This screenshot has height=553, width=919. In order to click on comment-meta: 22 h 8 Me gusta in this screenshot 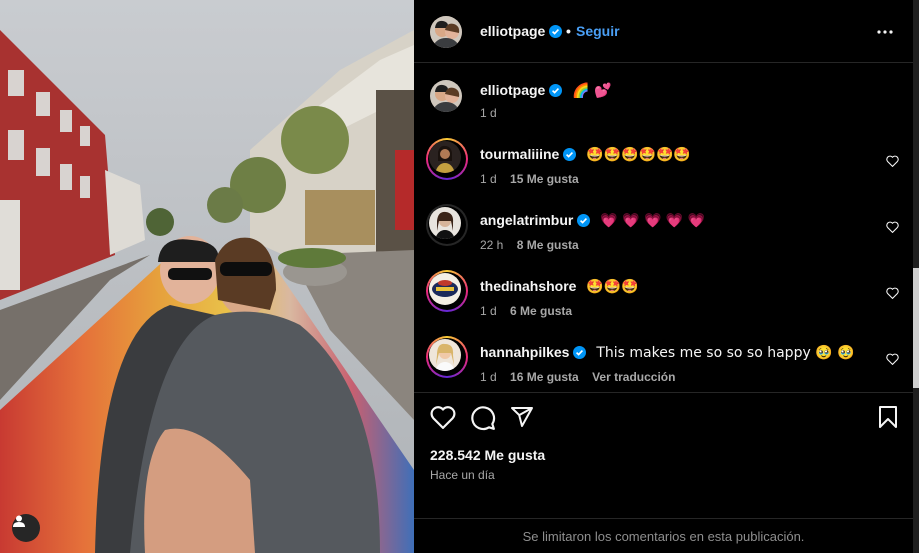, I will do `click(534, 245)`.